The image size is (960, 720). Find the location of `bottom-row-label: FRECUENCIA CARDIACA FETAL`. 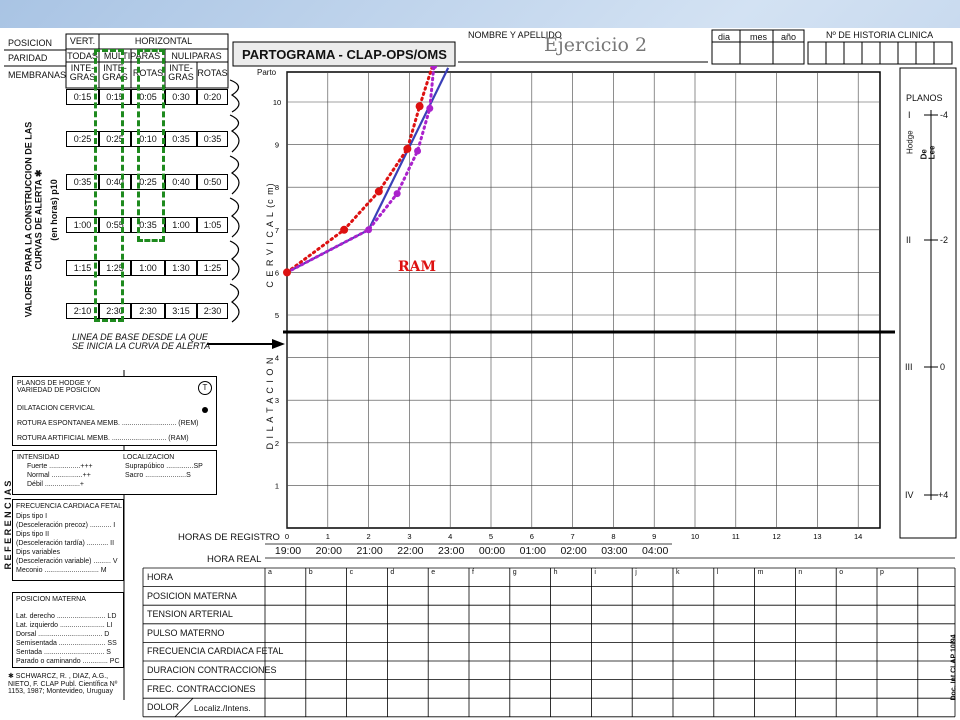

bottom-row-label: FRECUENCIA CARDIACA FETAL is located at coordinates (215, 651).